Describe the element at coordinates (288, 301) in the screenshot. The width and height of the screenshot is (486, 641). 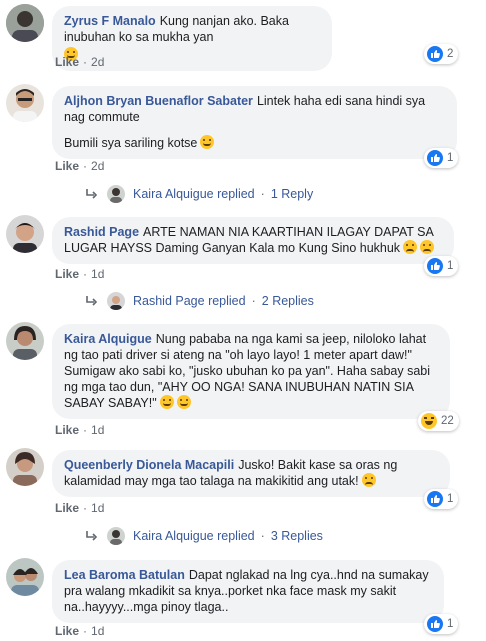
I see `reply-count: 2 Replies` at that location.